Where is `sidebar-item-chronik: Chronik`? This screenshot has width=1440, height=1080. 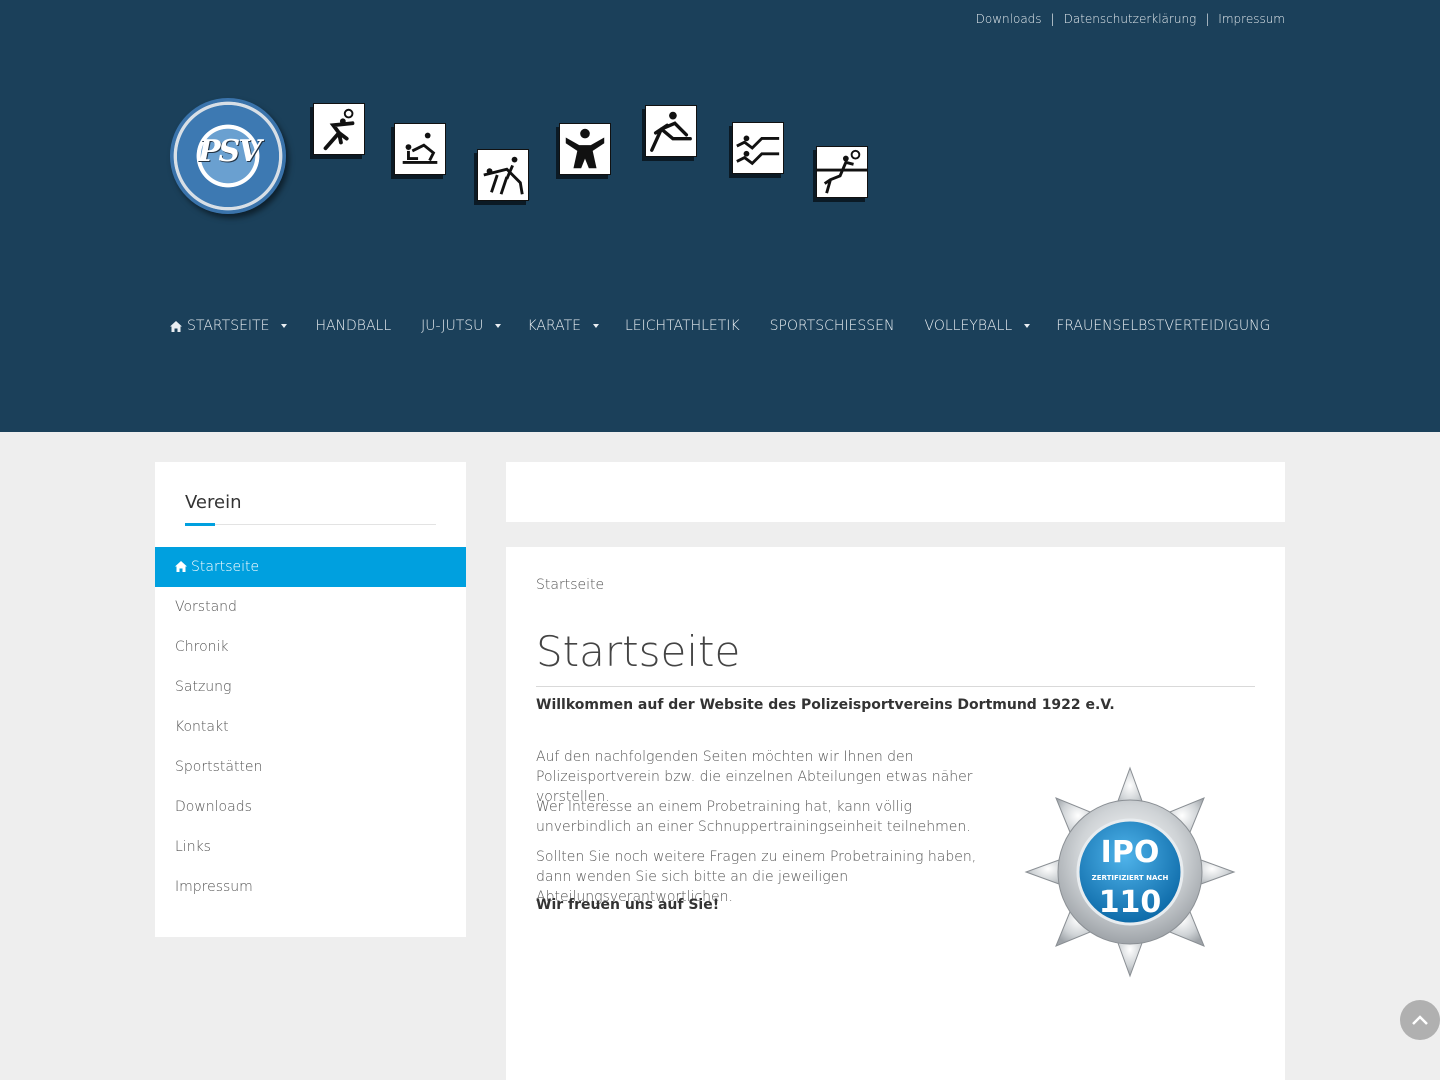 sidebar-item-chronik: Chronik is located at coordinates (310, 647).